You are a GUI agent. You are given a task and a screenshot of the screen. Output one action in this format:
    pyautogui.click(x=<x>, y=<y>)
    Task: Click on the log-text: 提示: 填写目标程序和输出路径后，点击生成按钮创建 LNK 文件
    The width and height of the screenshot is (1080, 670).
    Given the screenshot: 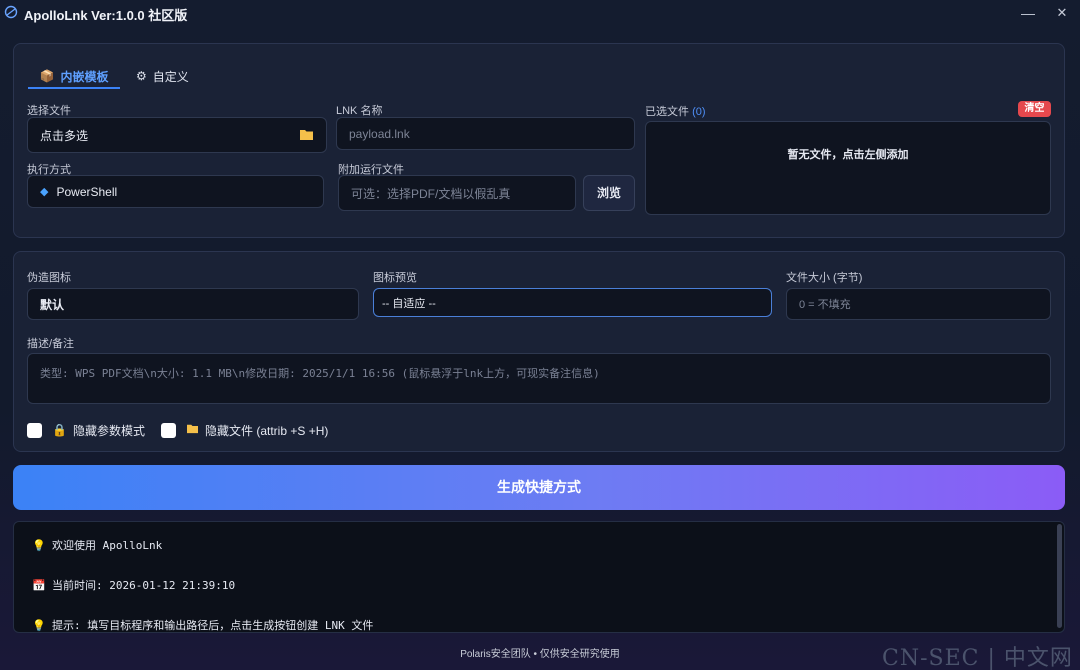 What is the action you would take?
    pyautogui.click(x=213, y=625)
    